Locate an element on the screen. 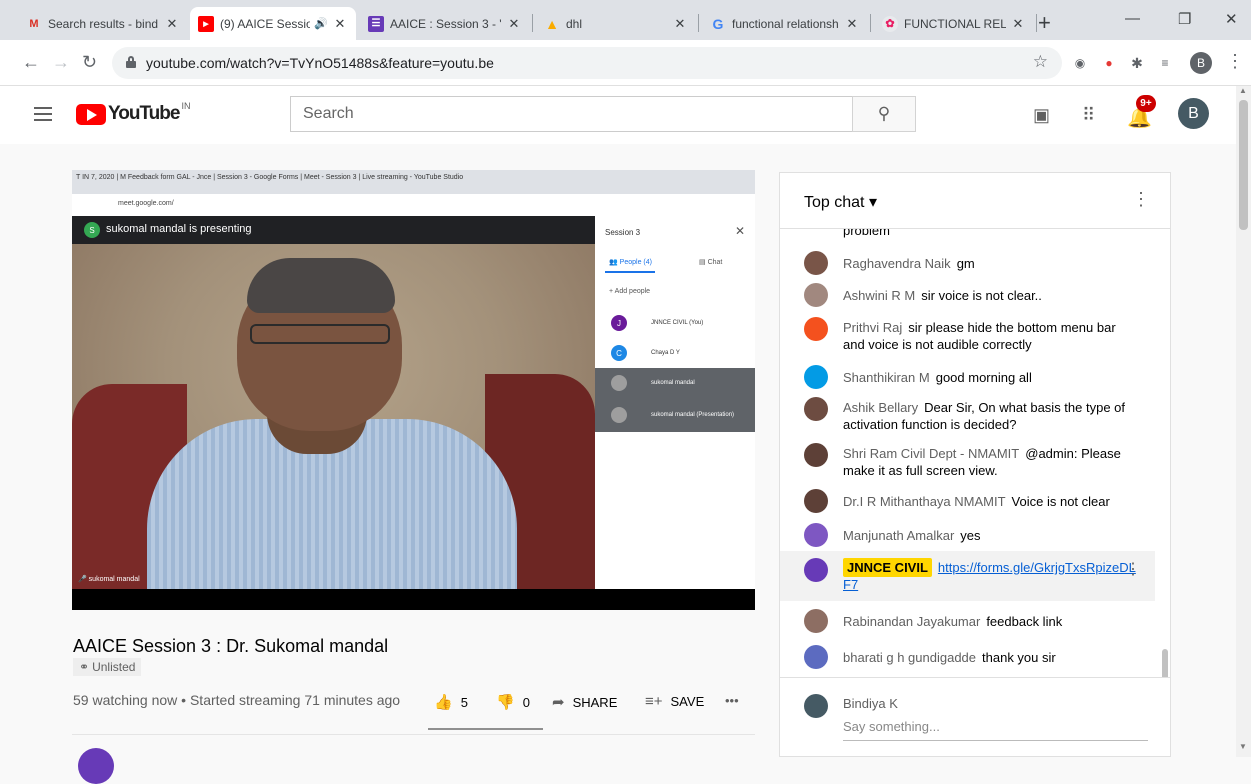  youtube-logo: YouTube IN is located at coordinates (133, 113).